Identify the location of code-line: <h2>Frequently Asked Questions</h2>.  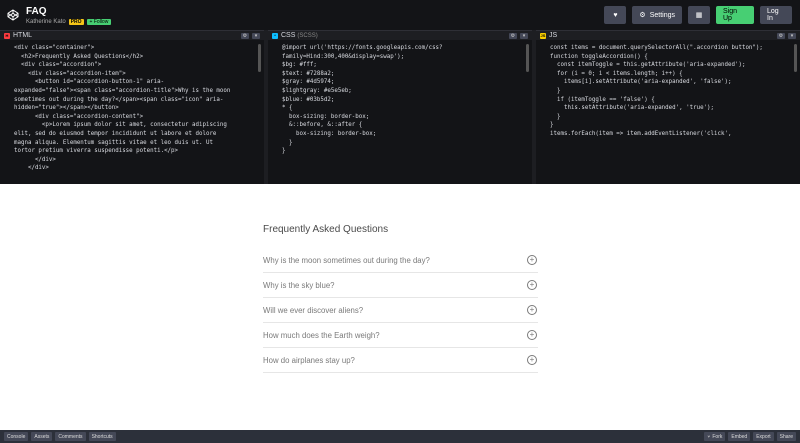
(79, 56).